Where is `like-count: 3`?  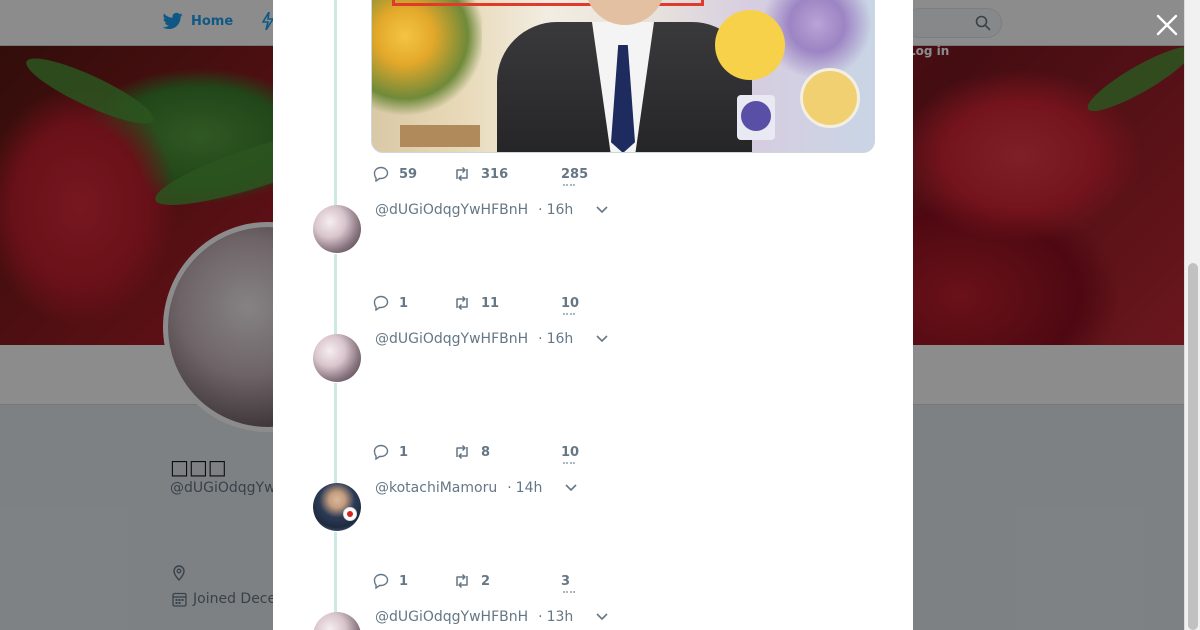 like-count: 3 is located at coordinates (566, 581).